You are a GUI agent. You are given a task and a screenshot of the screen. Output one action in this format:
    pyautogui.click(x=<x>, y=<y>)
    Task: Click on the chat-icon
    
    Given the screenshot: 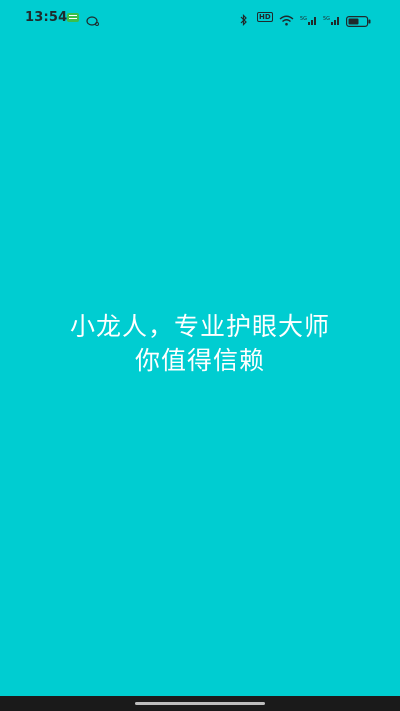 What is the action you would take?
    pyautogui.click(x=93, y=21)
    